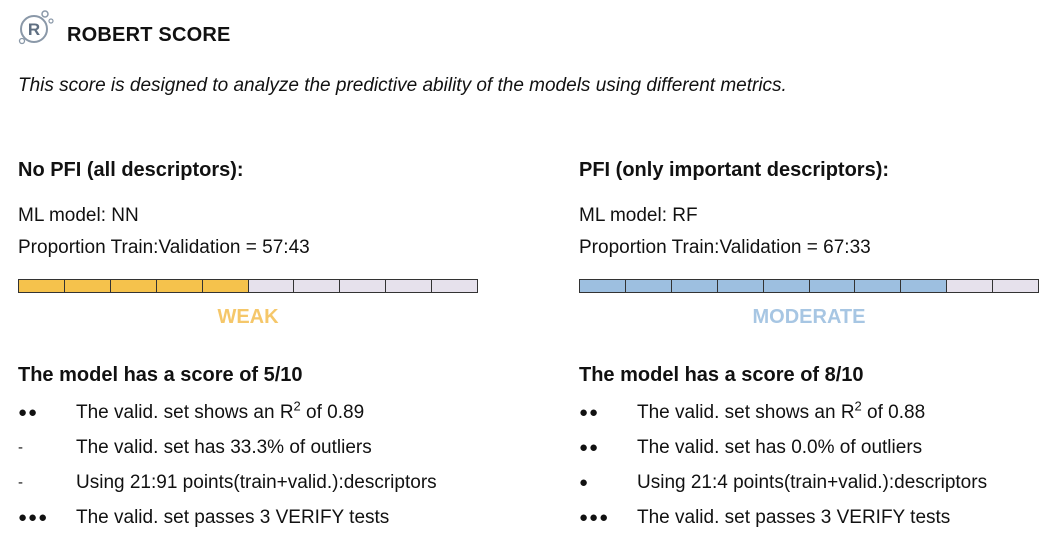 This screenshot has height=541, width=1053. What do you see at coordinates (286, 247) in the screenshot?
I see `proportion-value: 57:43` at bounding box center [286, 247].